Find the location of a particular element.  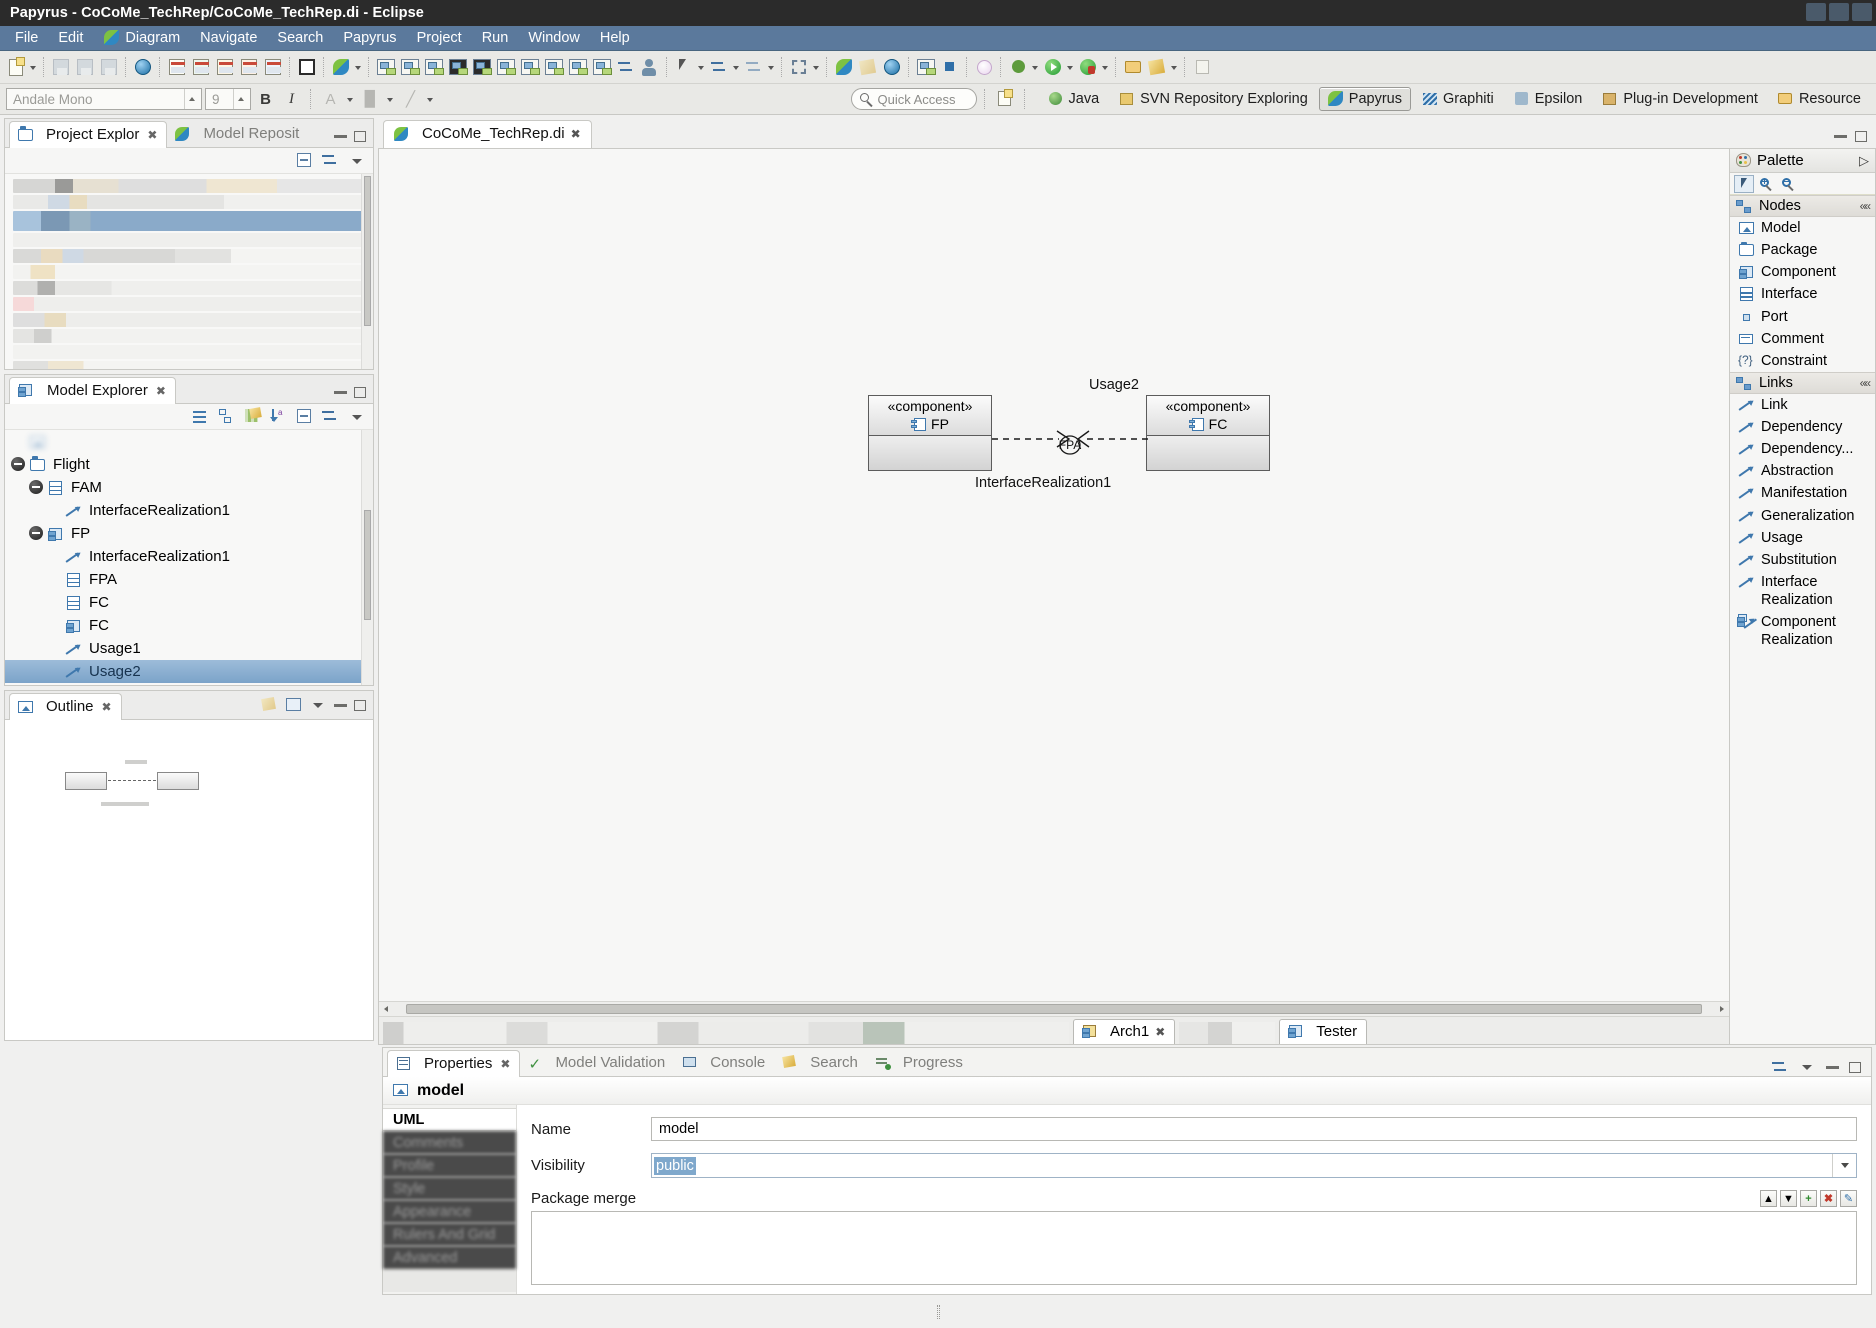

select-tool-icon is located at coordinates (1744, 183).